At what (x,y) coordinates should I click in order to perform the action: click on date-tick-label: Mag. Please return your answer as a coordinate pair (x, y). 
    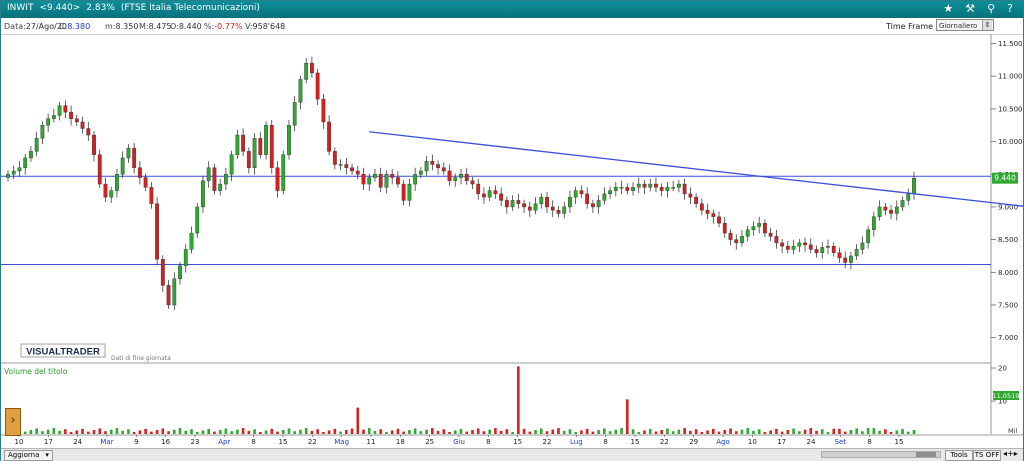
    Looking at the image, I should click on (341, 442).